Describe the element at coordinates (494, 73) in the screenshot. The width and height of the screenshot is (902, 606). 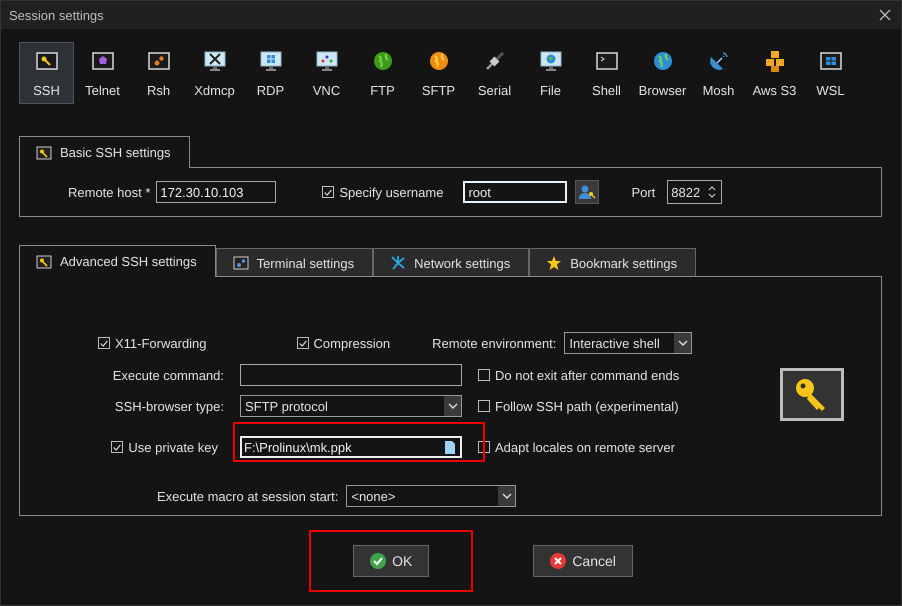
I see `session-type-button: Serial` at that location.